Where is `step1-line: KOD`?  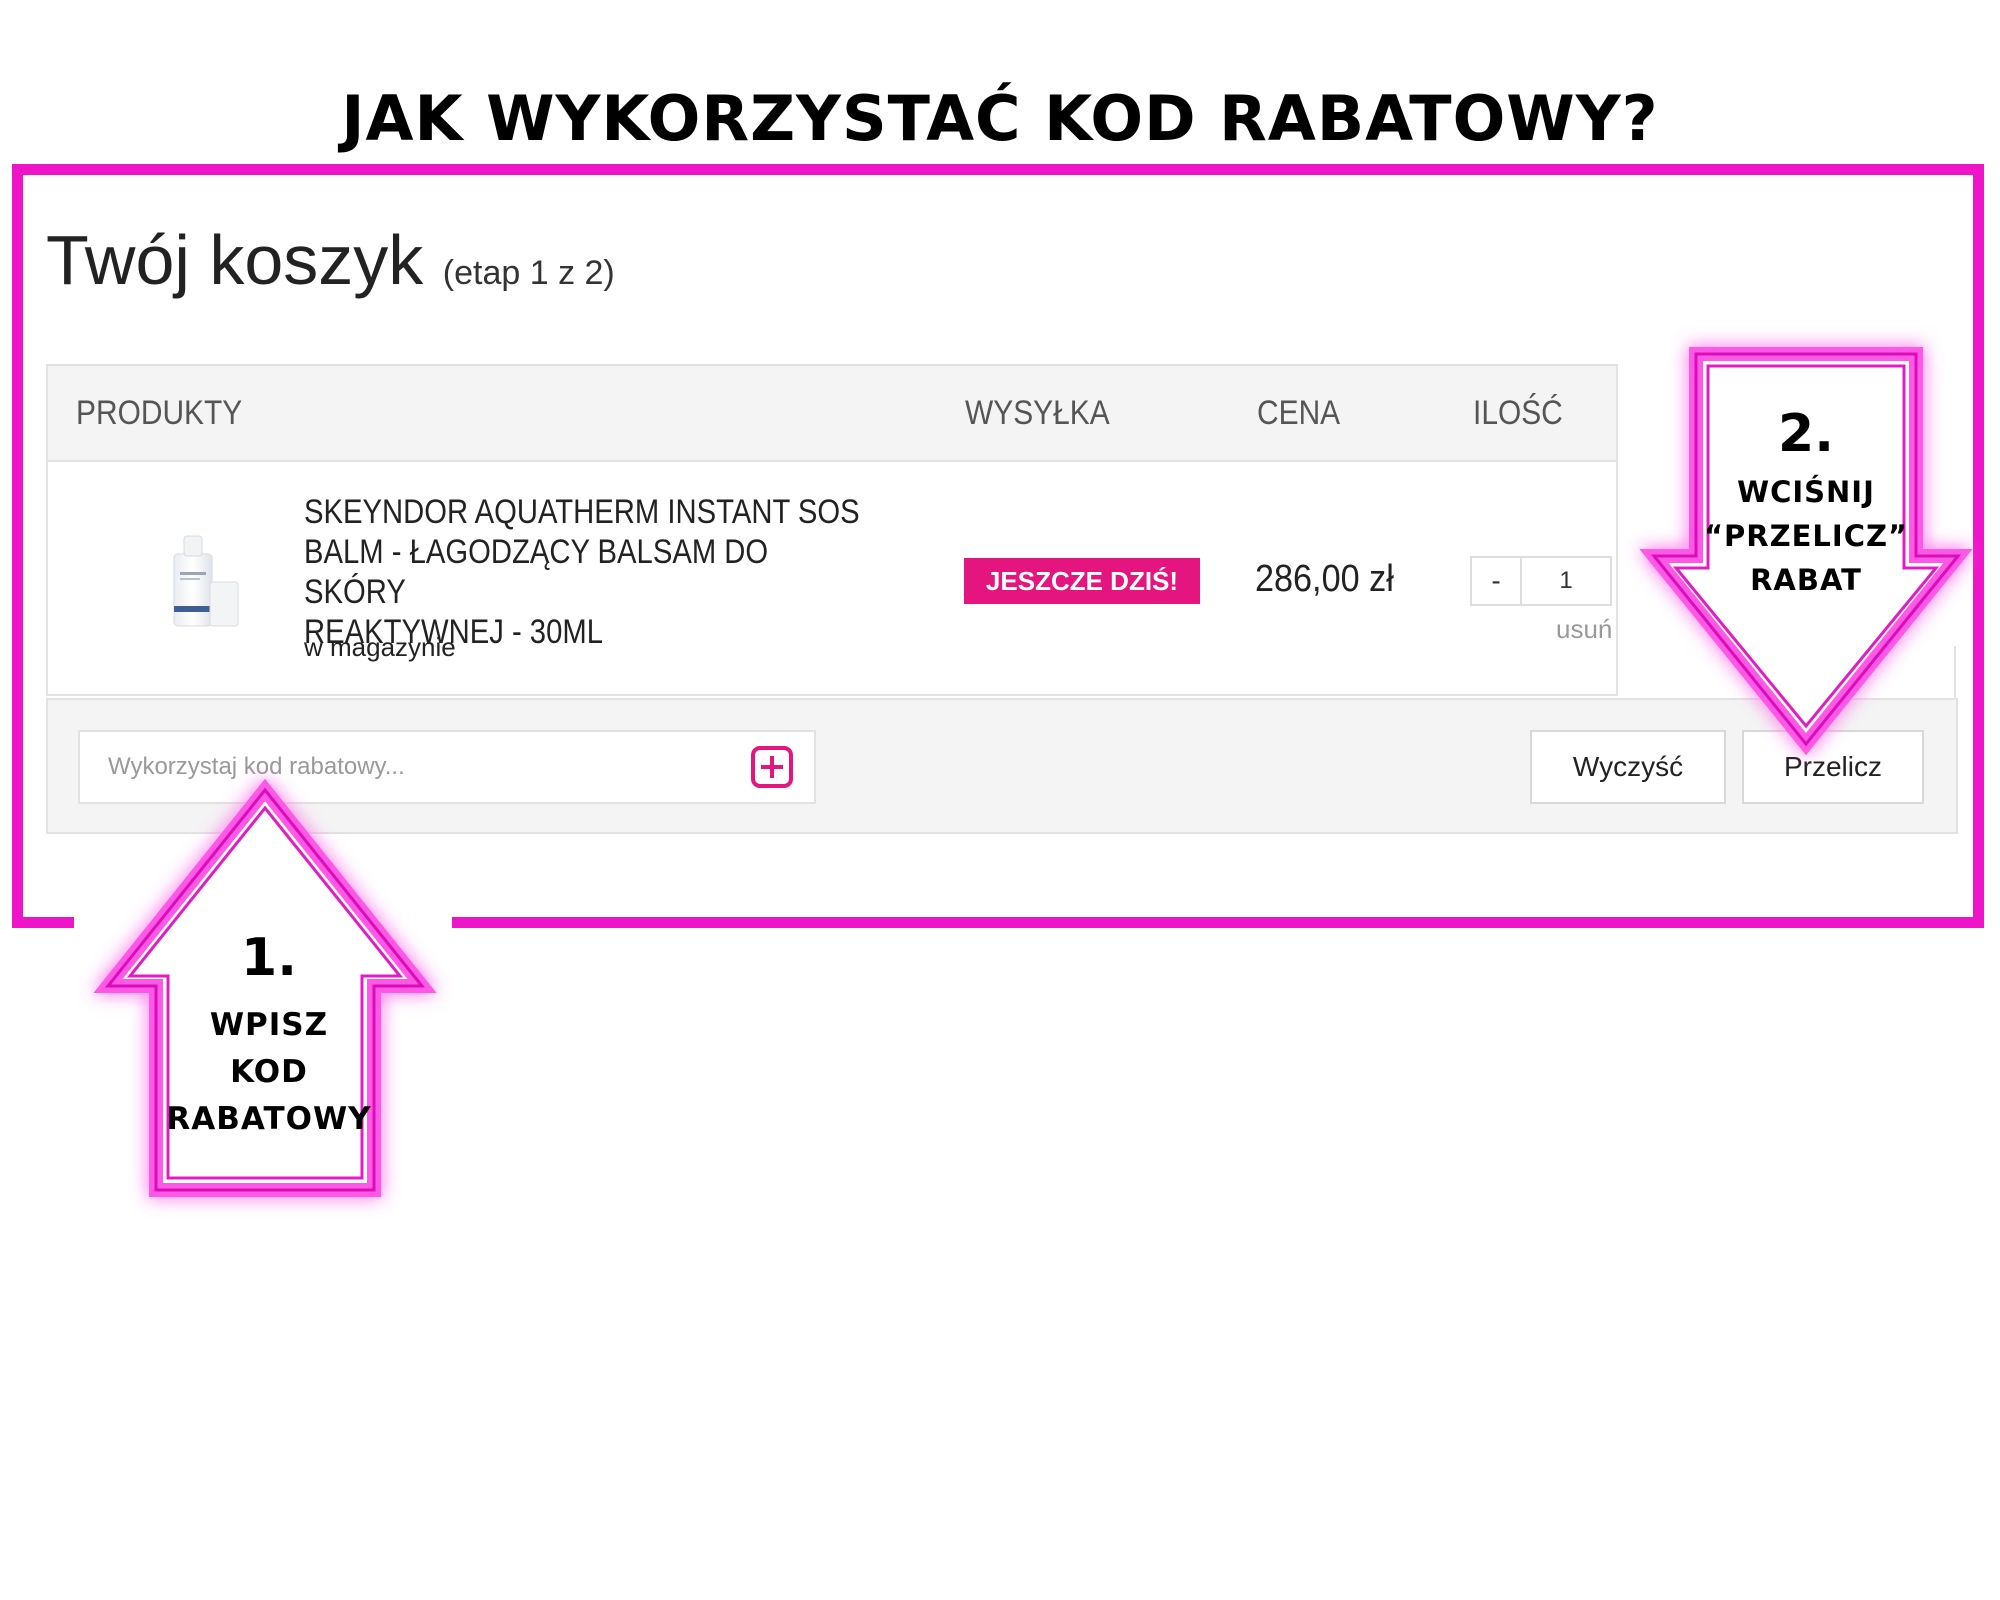
step1-line: KOD is located at coordinates (269, 1072).